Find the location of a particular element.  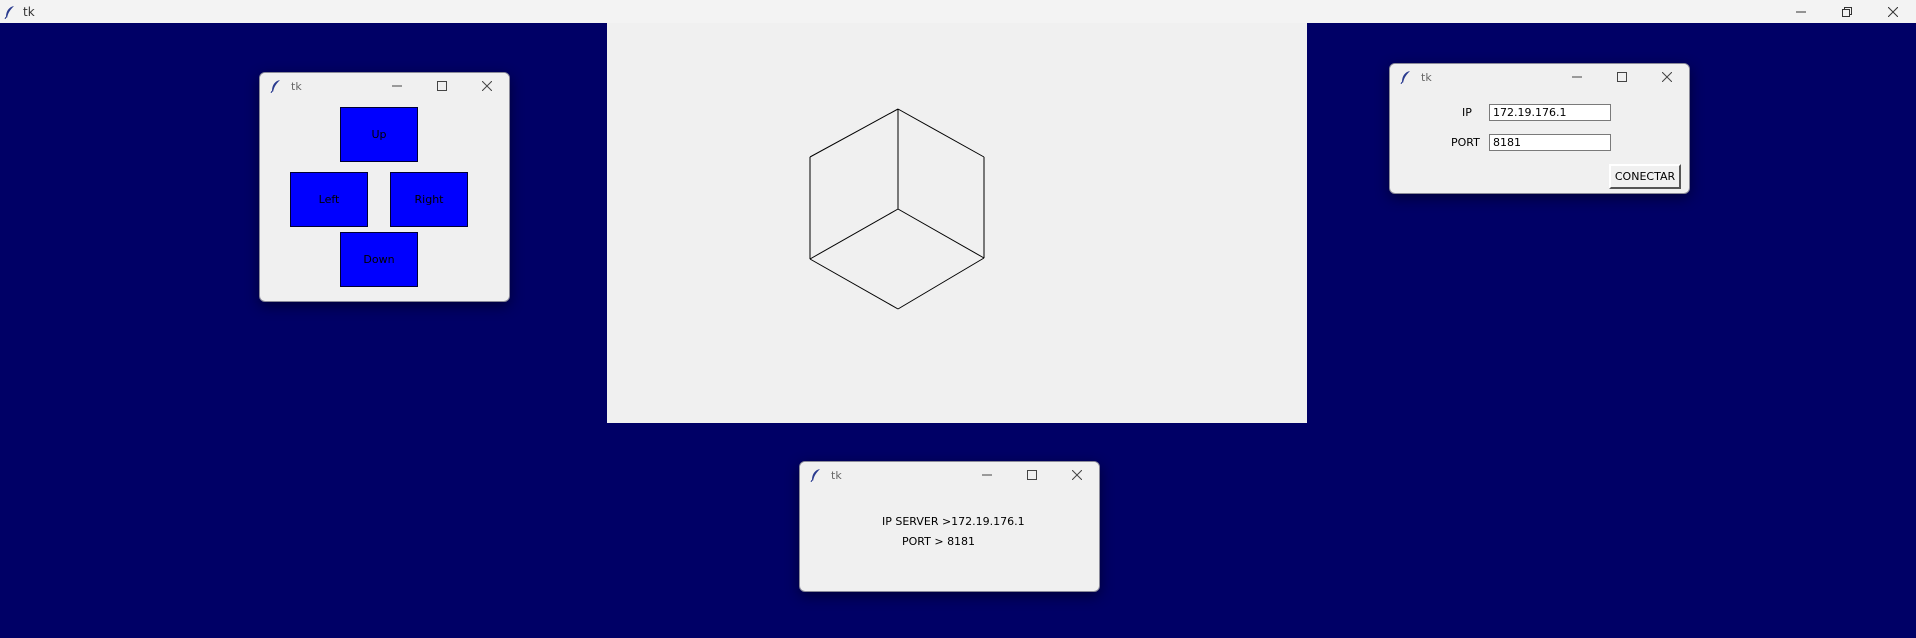

left-button: Left is located at coordinates (329, 199).